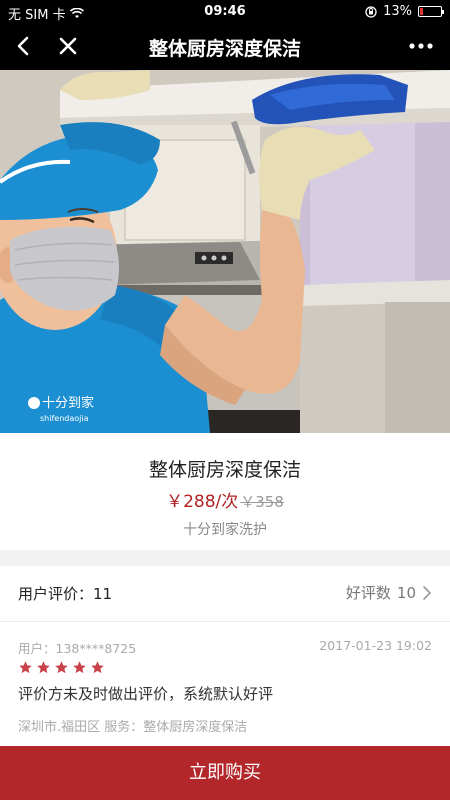  Describe the element at coordinates (146, 694) in the screenshot. I see `review-text: 评价方未及时做出评价，系统默认好评` at that location.